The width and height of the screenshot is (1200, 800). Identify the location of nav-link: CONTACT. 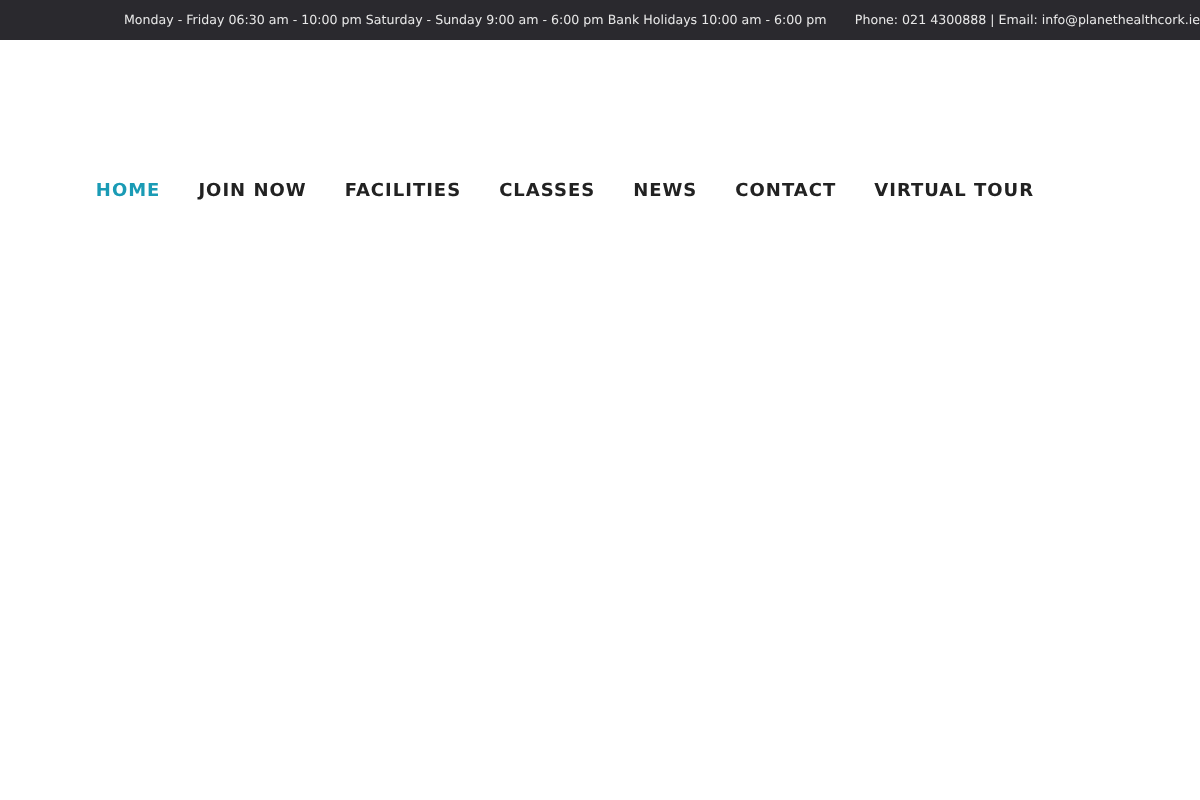
(786, 192).